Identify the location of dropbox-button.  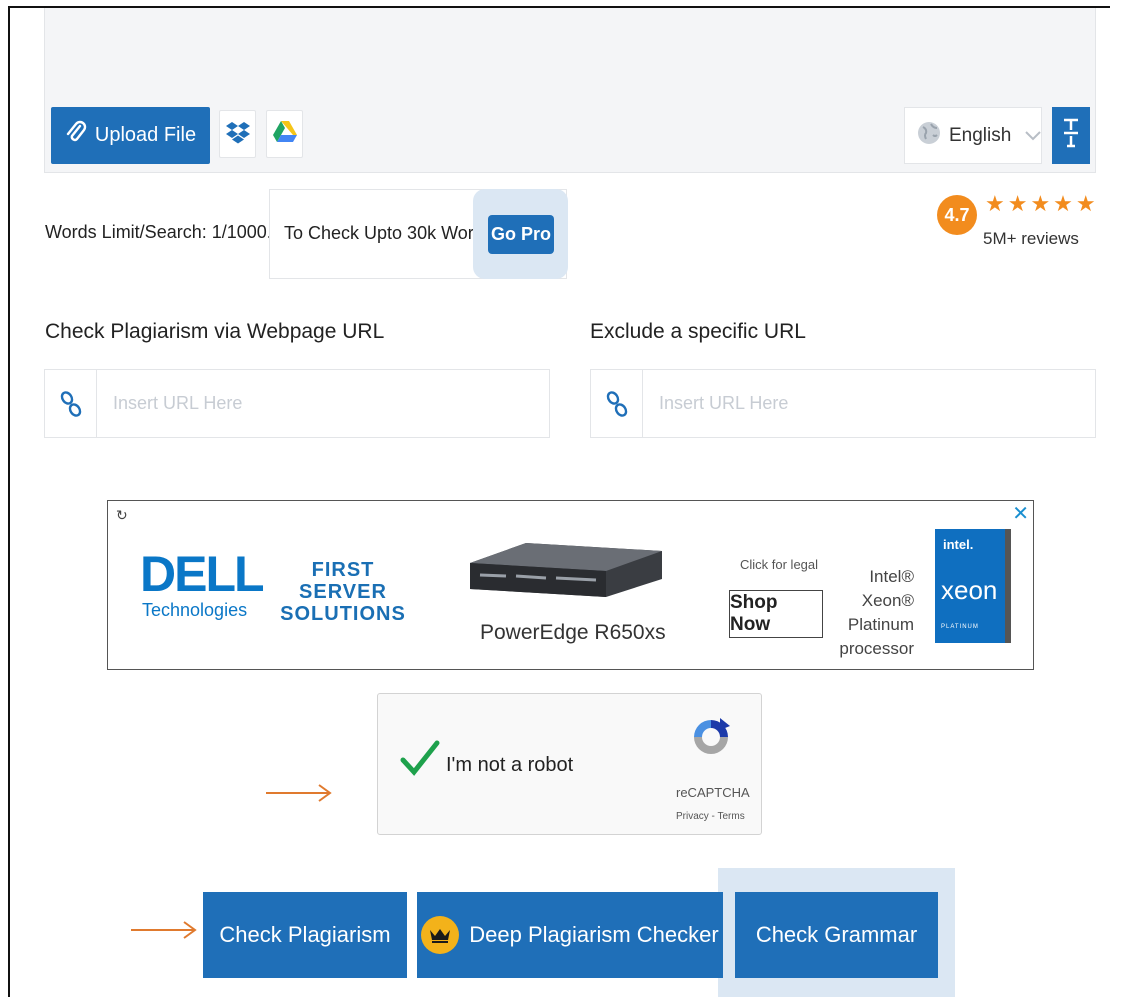
(237, 134).